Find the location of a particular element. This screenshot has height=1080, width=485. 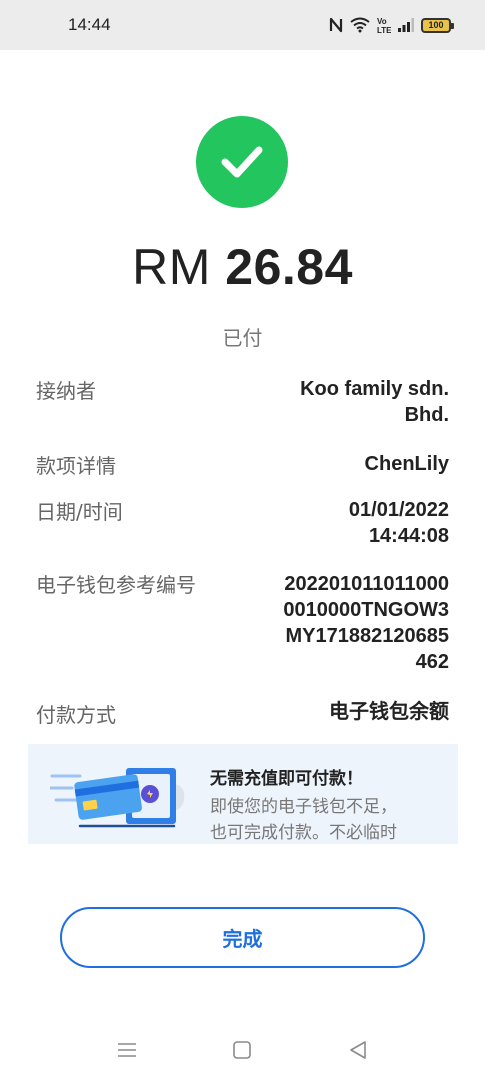

status-bar: 14:44 Vo LTE 100 is located at coordinates (242, 25).